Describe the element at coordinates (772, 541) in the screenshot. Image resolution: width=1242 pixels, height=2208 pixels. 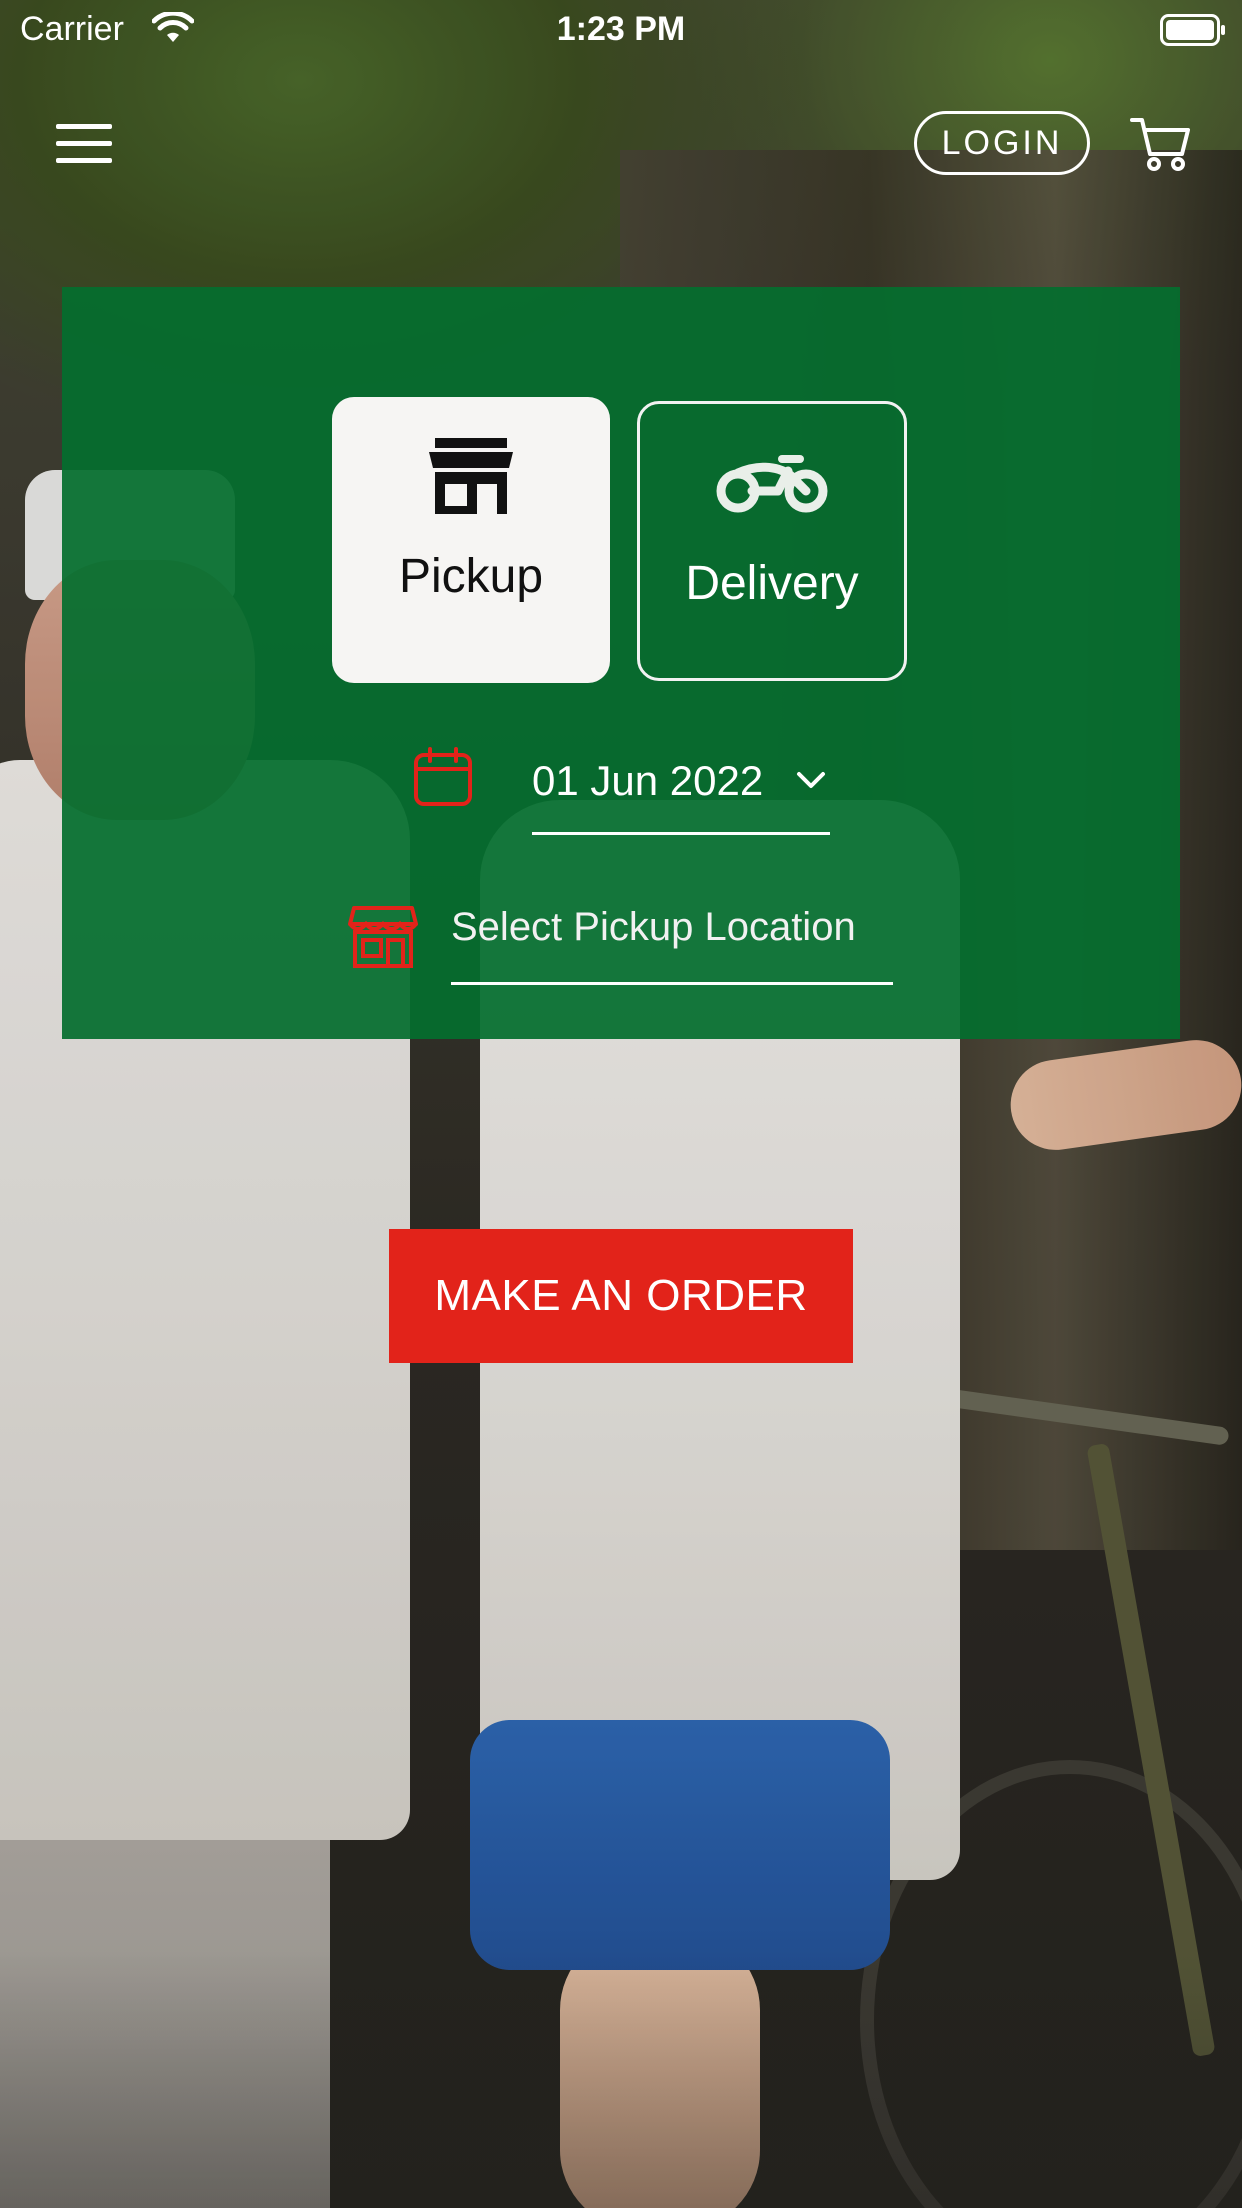
I see `delivery-mode-button: Delivery` at that location.